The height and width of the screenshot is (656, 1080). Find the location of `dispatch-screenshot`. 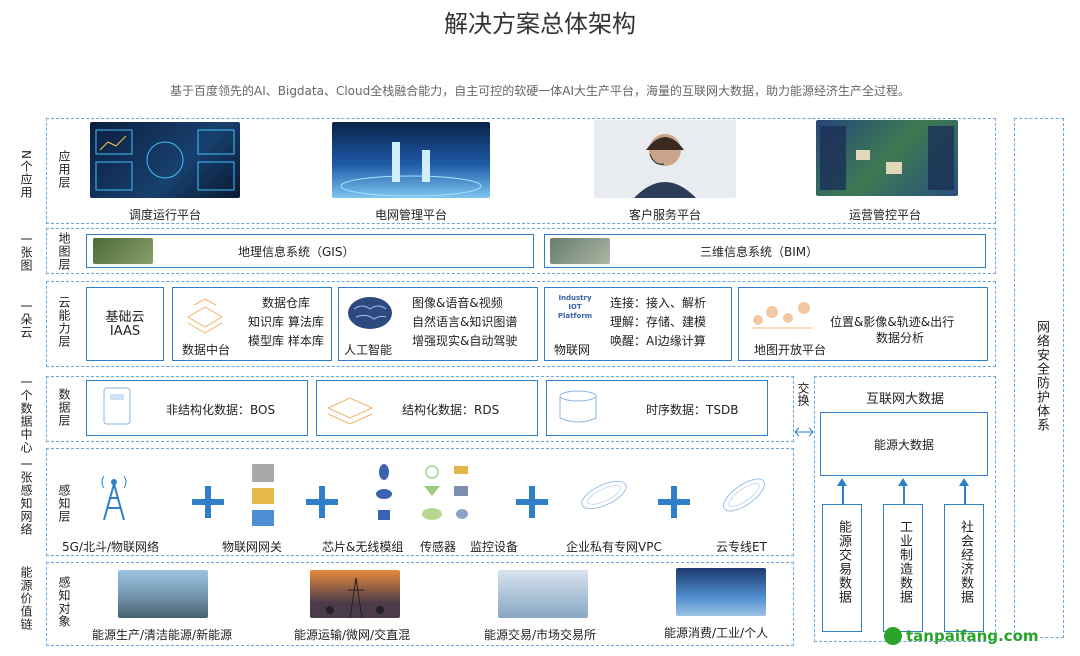

dispatch-screenshot is located at coordinates (165, 160).